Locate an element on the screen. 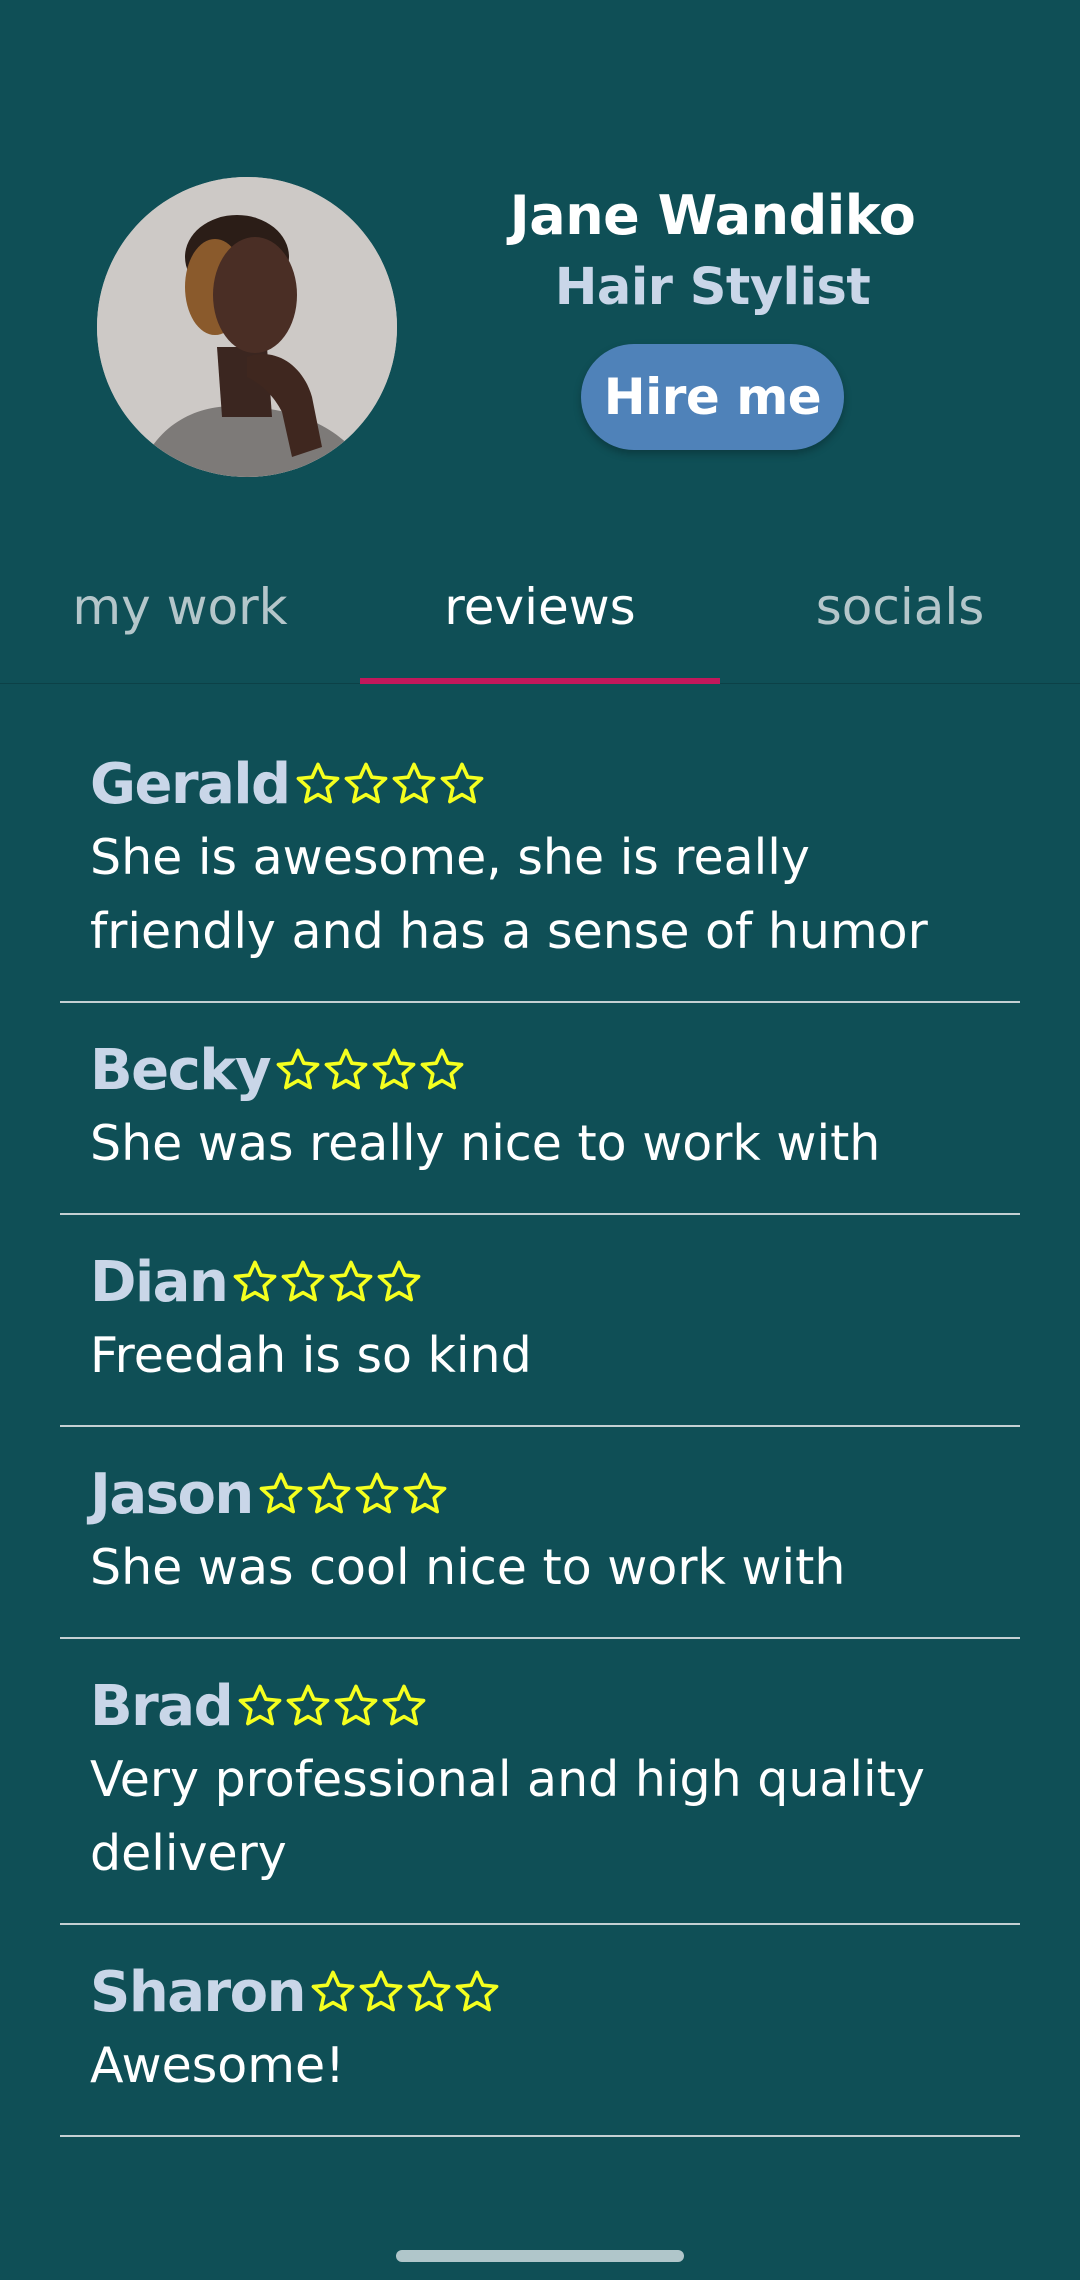  list-item: Sharon Awesome! is located at coordinates (540, 2031).